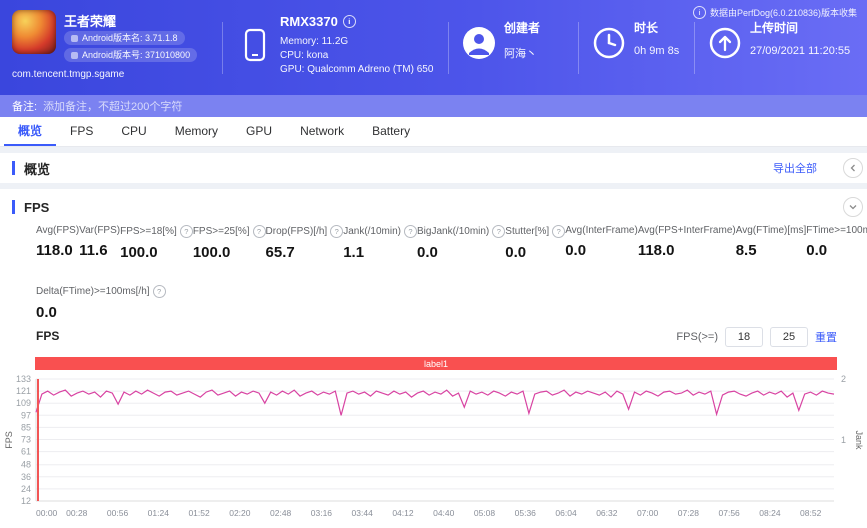 This screenshot has width=867, height=528. What do you see at coordinates (433, 168) in the screenshot?
I see `overview-section-header: 概览 导出全部` at bounding box center [433, 168].